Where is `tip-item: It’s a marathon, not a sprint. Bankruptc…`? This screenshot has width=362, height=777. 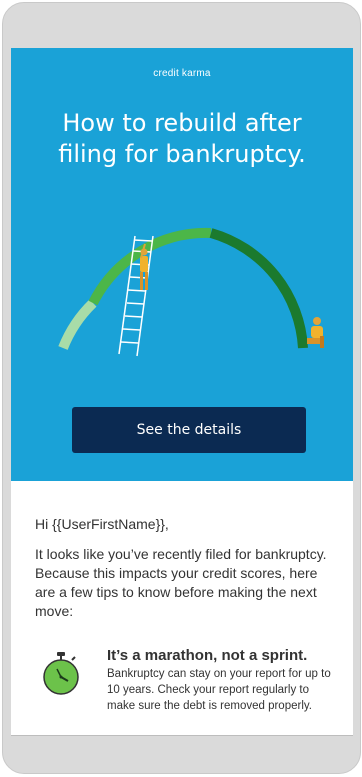 tip-item: It’s a marathon, not a sprint. Bankruptc… is located at coordinates (190, 691).